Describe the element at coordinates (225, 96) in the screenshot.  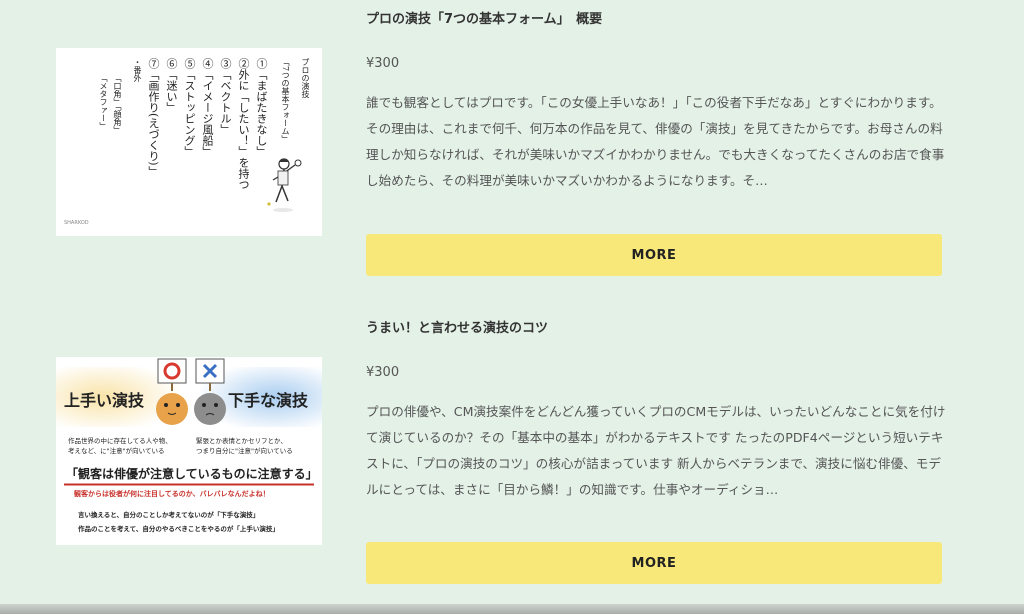
I see `thumbnail-item: ③「ベクトル」` at that location.